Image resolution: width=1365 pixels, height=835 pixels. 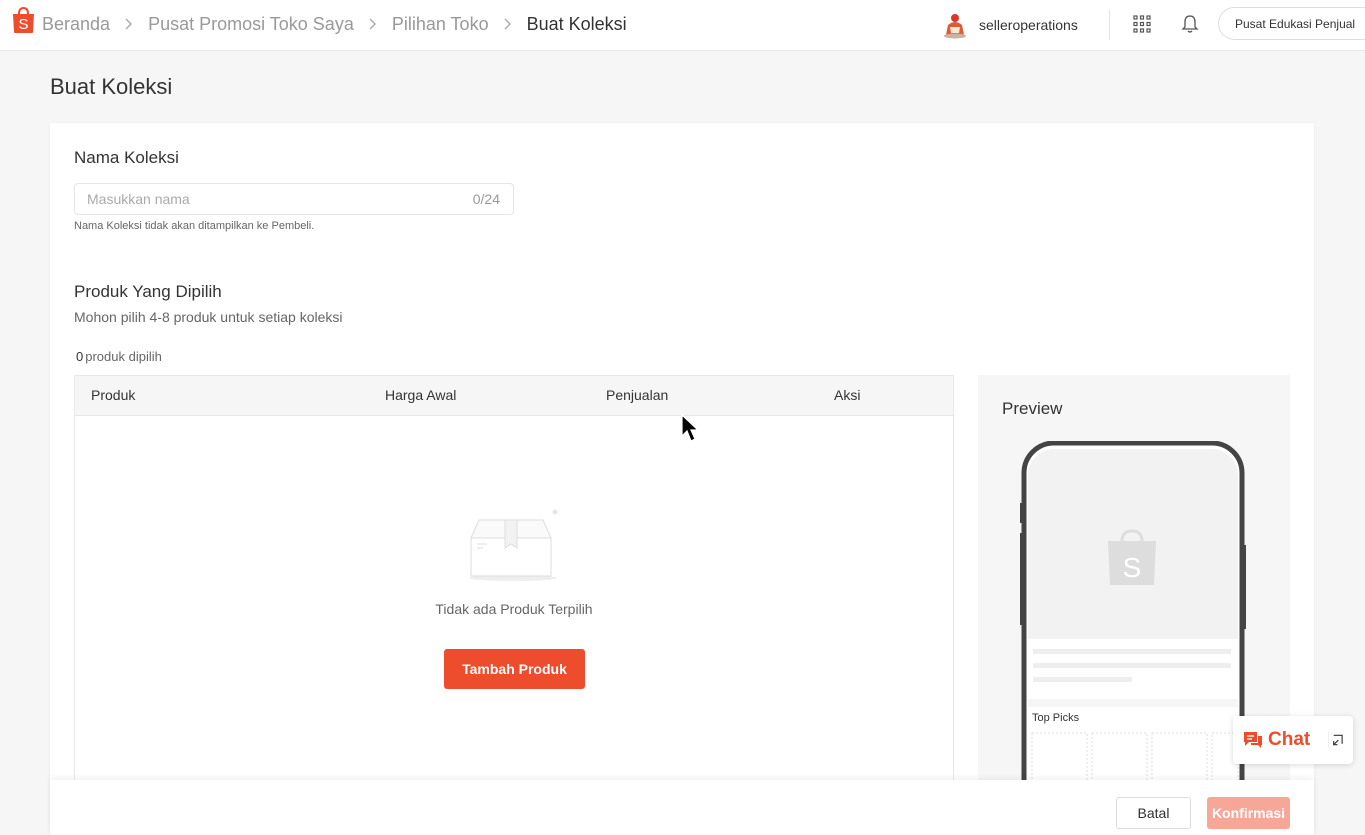 What do you see at coordinates (1253, 740) in the screenshot?
I see `chat-bubble-icon` at bounding box center [1253, 740].